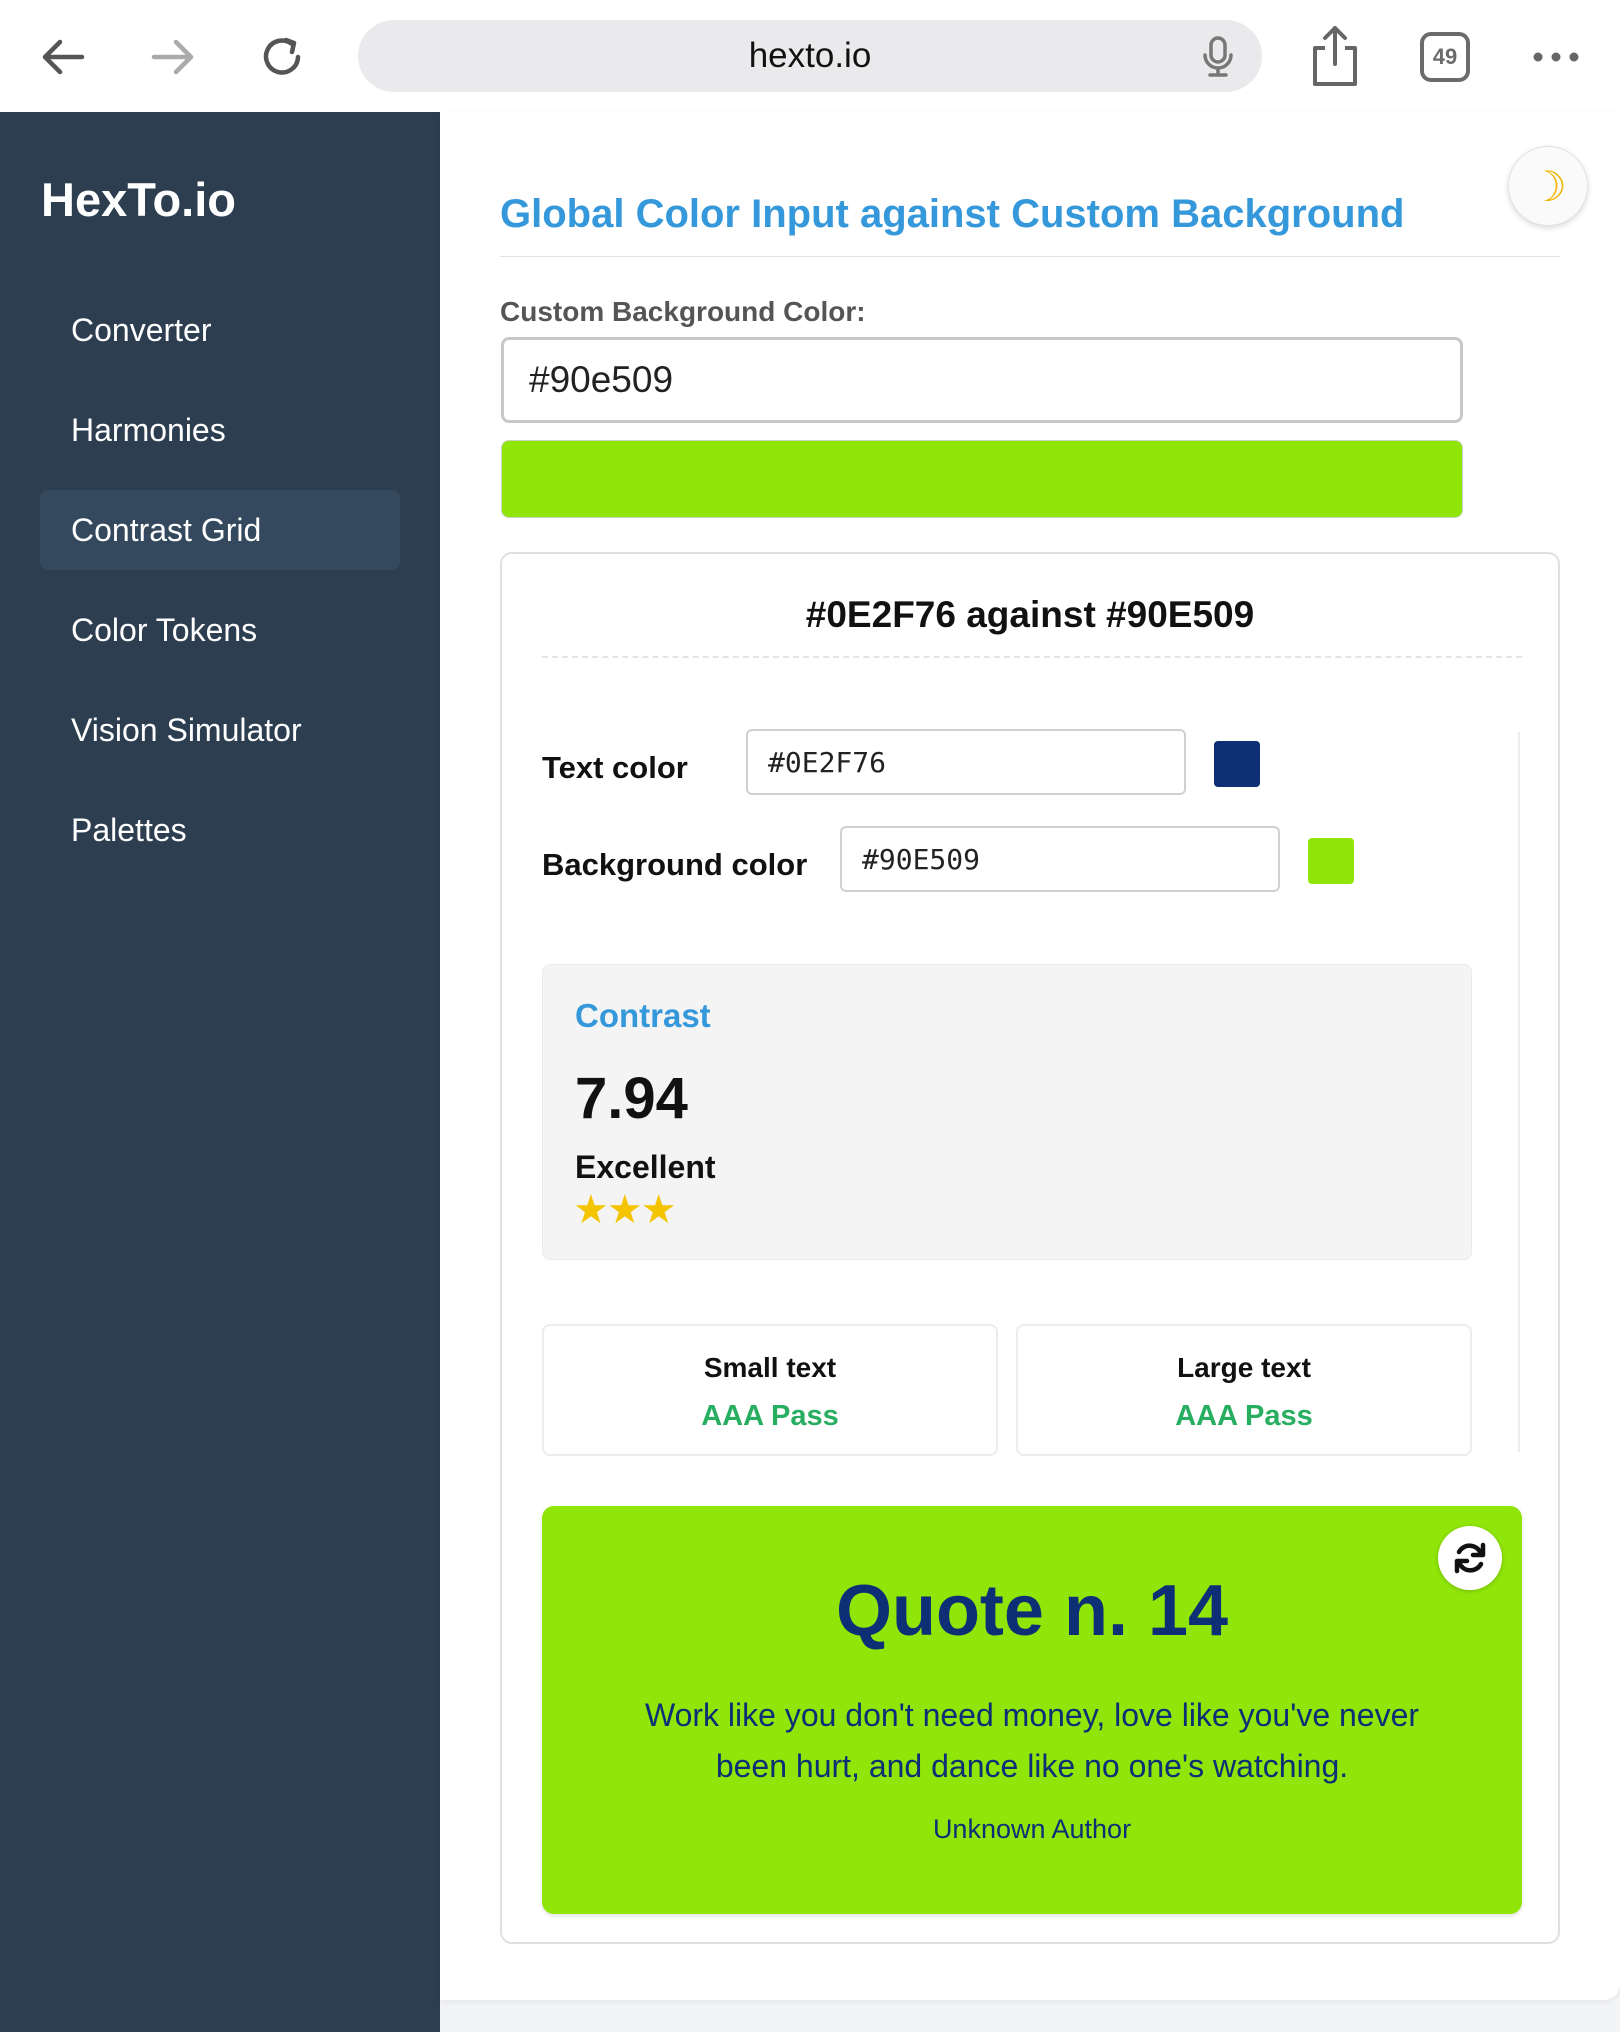 This screenshot has width=1620, height=2032. What do you see at coordinates (1032, 1611) in the screenshot?
I see `quote-title: Quote n. 14` at bounding box center [1032, 1611].